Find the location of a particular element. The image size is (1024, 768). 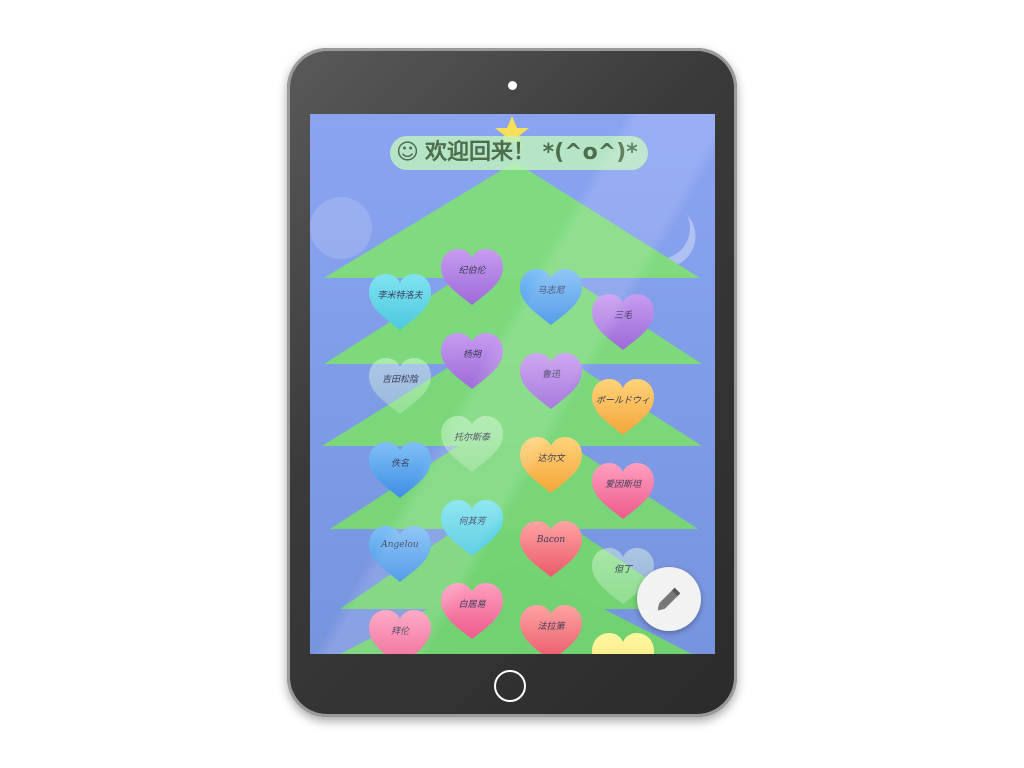

camera-icon is located at coordinates (512, 85).